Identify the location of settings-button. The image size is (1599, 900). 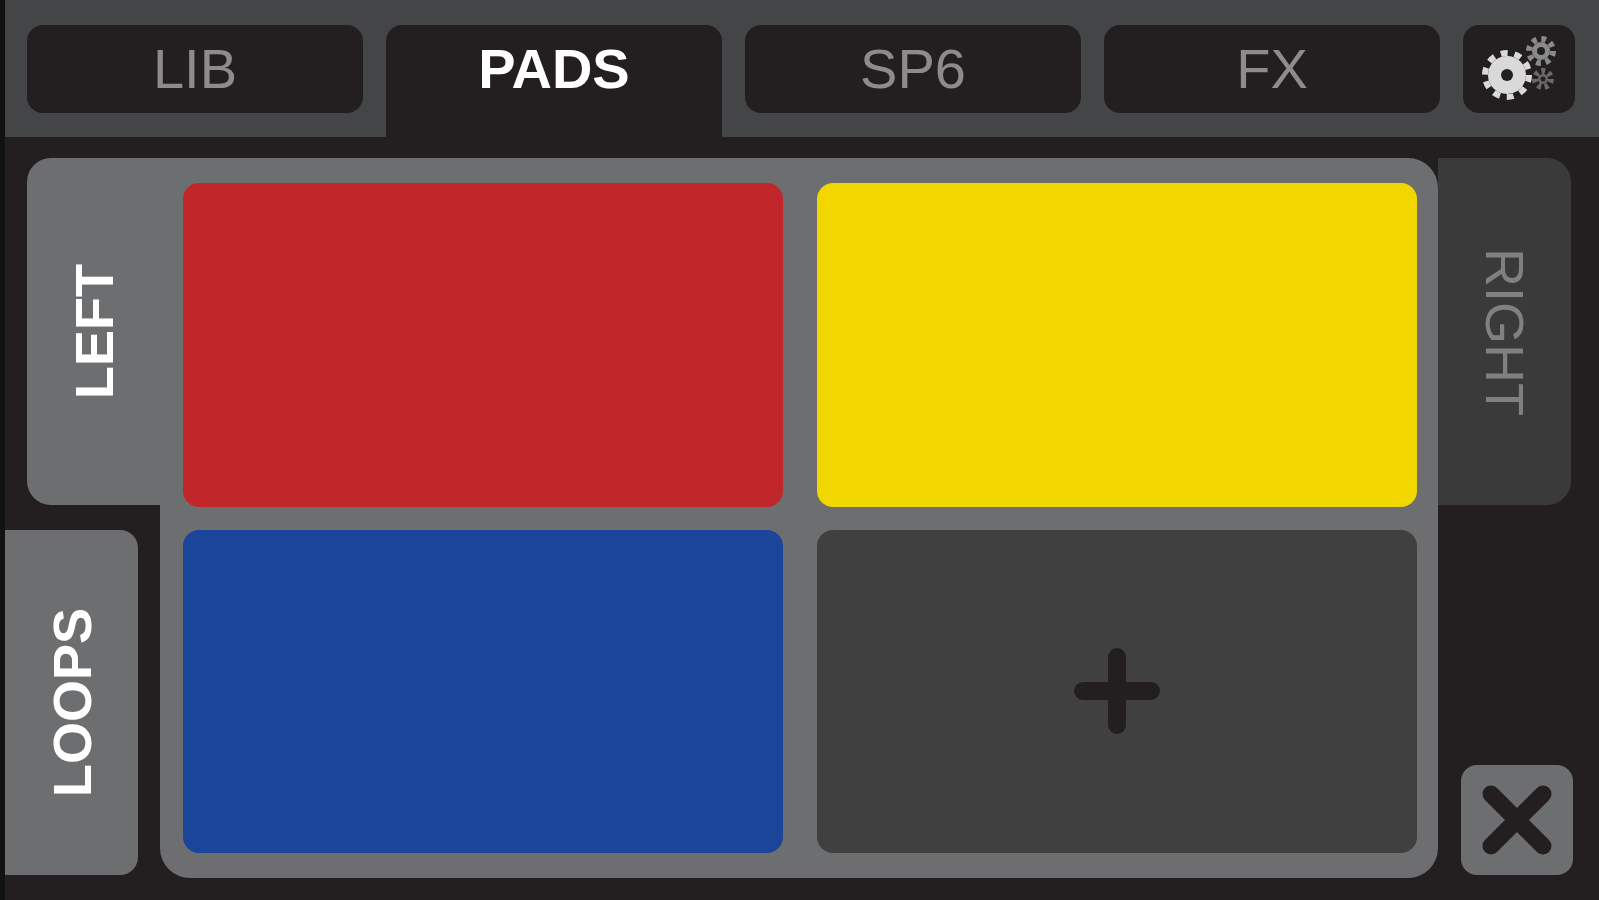
(1519, 69).